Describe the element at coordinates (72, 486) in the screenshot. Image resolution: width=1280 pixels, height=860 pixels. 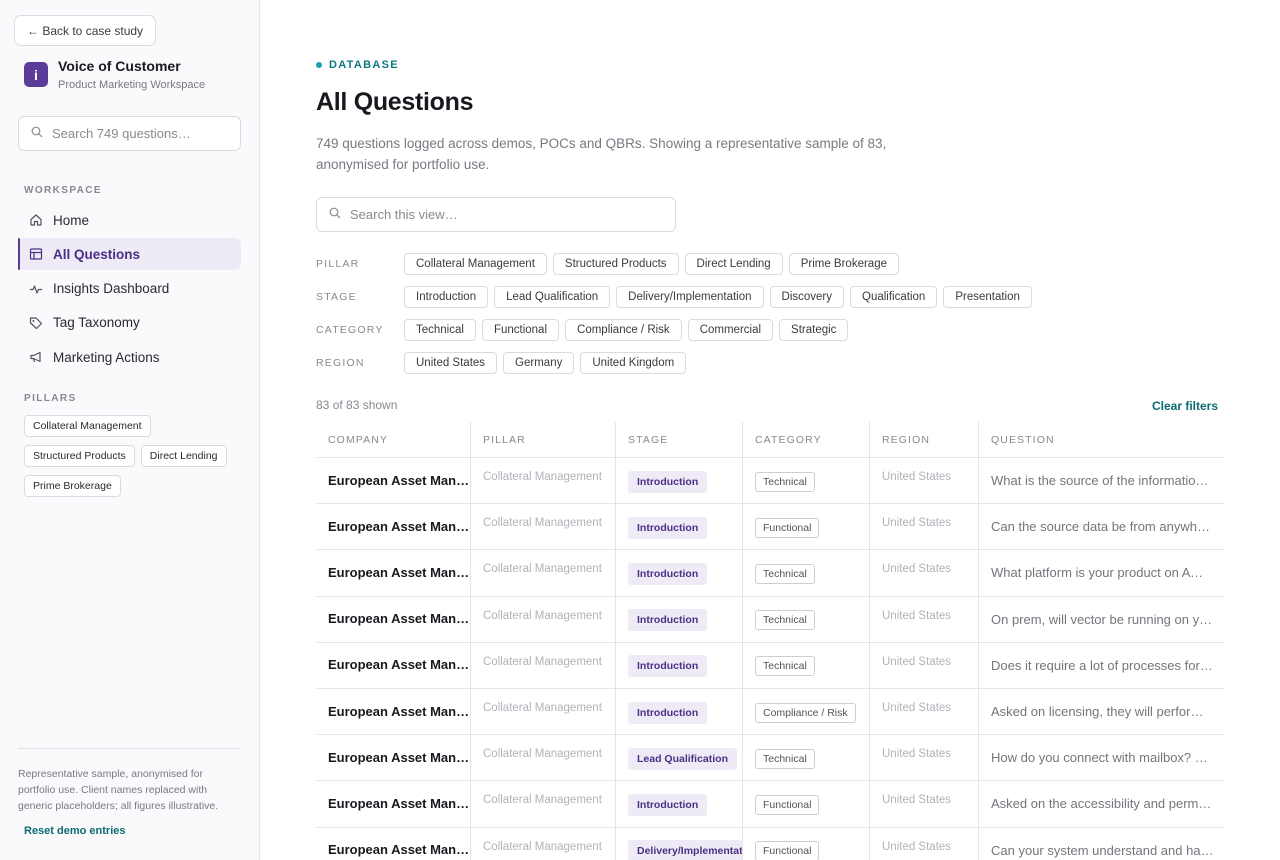
I see `pillar-chip: Prime Brokerage` at that location.